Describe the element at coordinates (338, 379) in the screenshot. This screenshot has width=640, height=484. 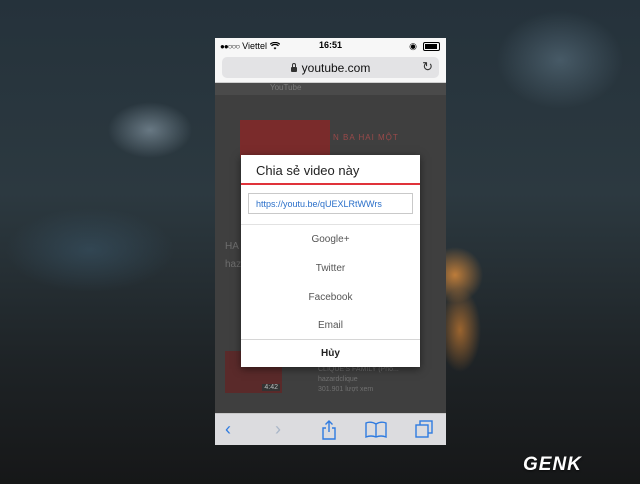
I see `related-channel: hazardclique` at that location.